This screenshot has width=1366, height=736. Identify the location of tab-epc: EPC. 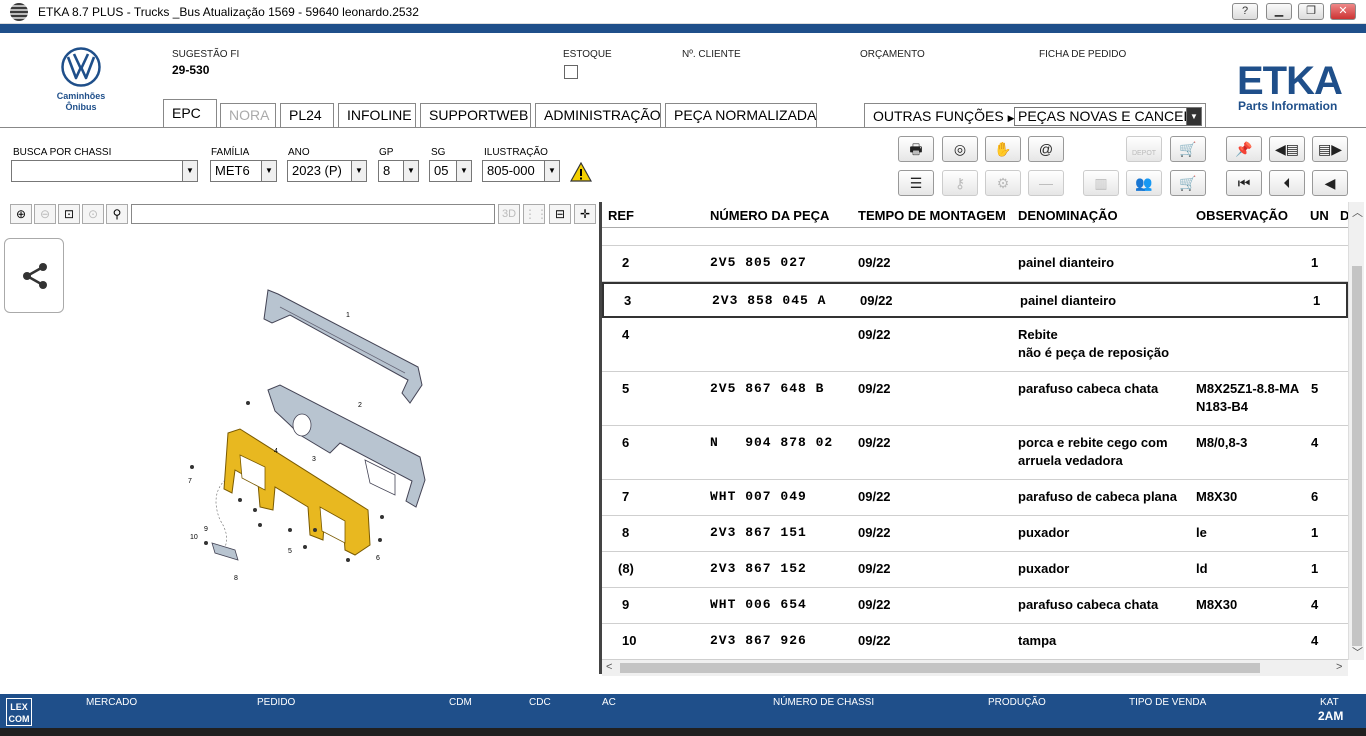
(190, 113).